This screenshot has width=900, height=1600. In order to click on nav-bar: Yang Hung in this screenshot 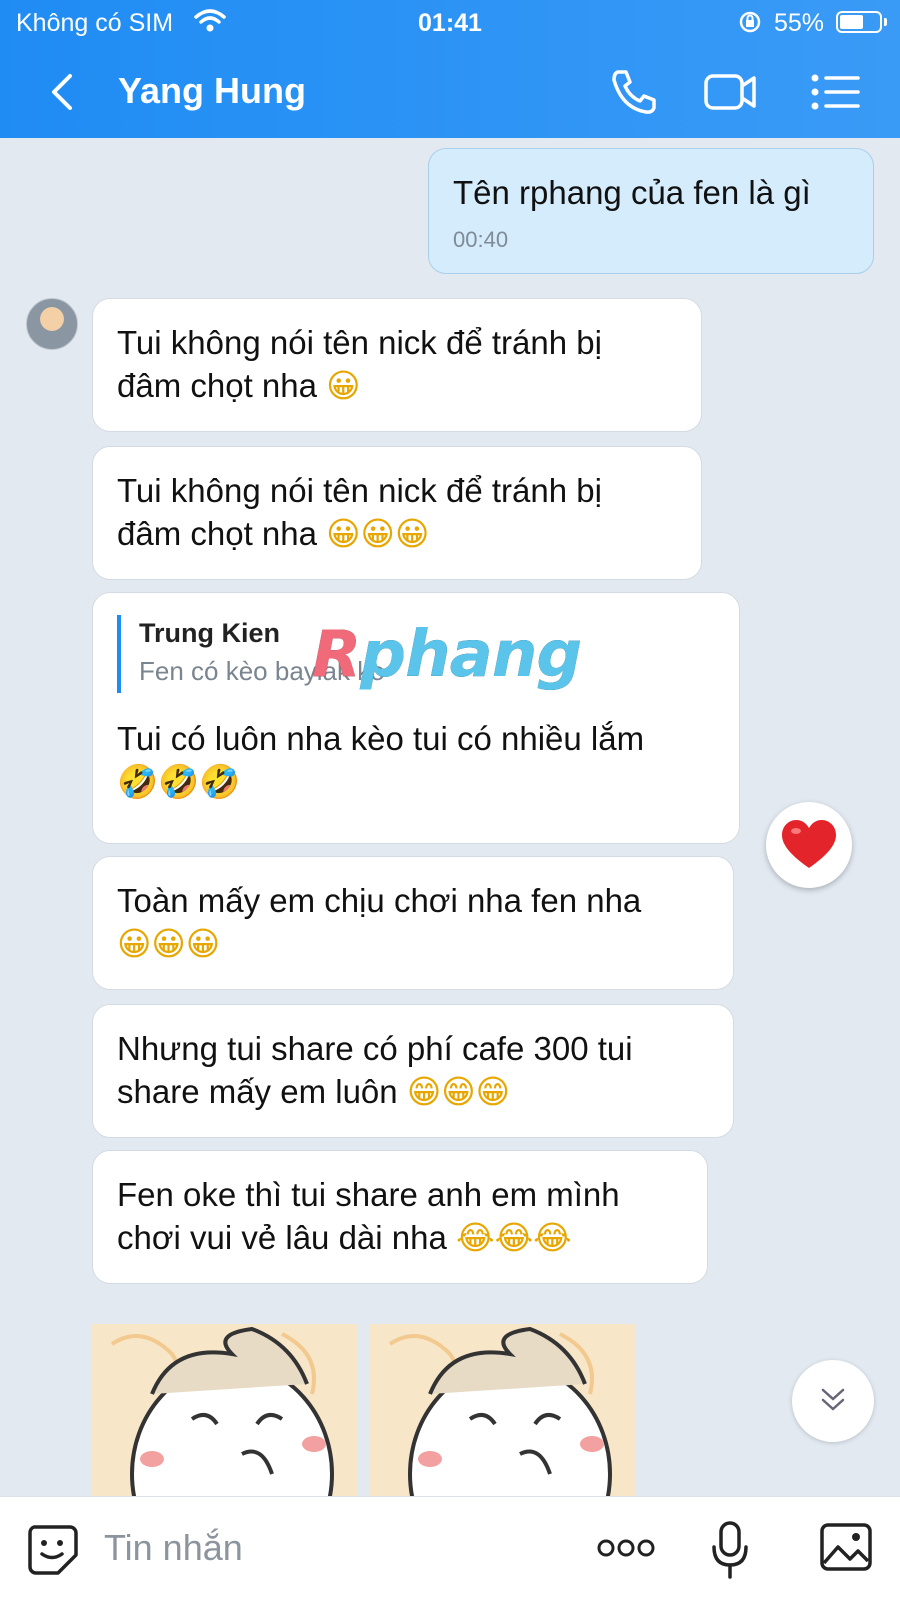, I will do `click(450, 92)`.